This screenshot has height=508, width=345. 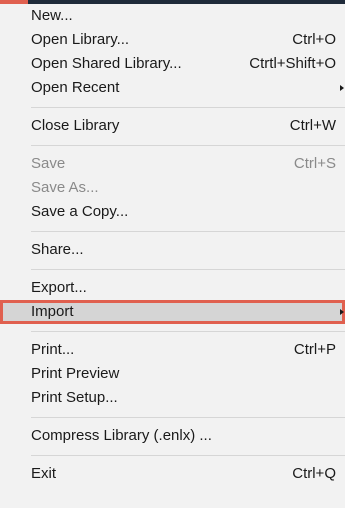 I want to click on menu-item-open-recent: Open Recent, so click(x=172, y=88).